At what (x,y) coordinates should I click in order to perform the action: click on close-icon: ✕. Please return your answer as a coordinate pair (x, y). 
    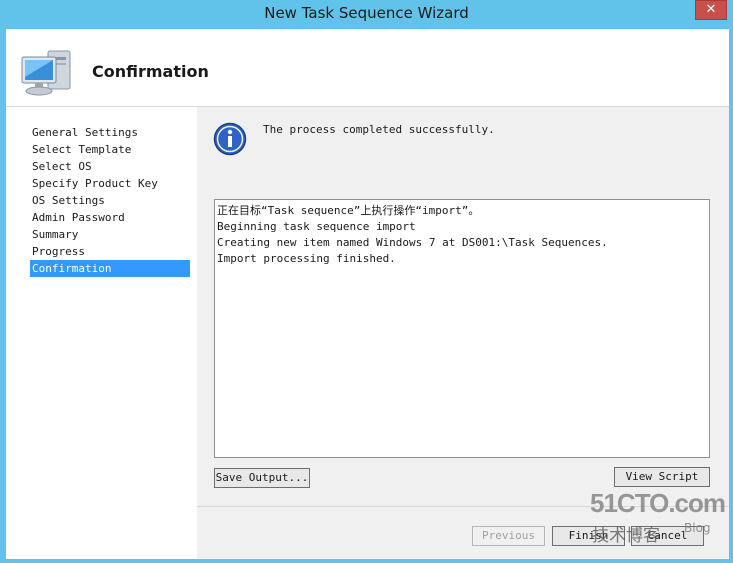
    Looking at the image, I should click on (711, 9).